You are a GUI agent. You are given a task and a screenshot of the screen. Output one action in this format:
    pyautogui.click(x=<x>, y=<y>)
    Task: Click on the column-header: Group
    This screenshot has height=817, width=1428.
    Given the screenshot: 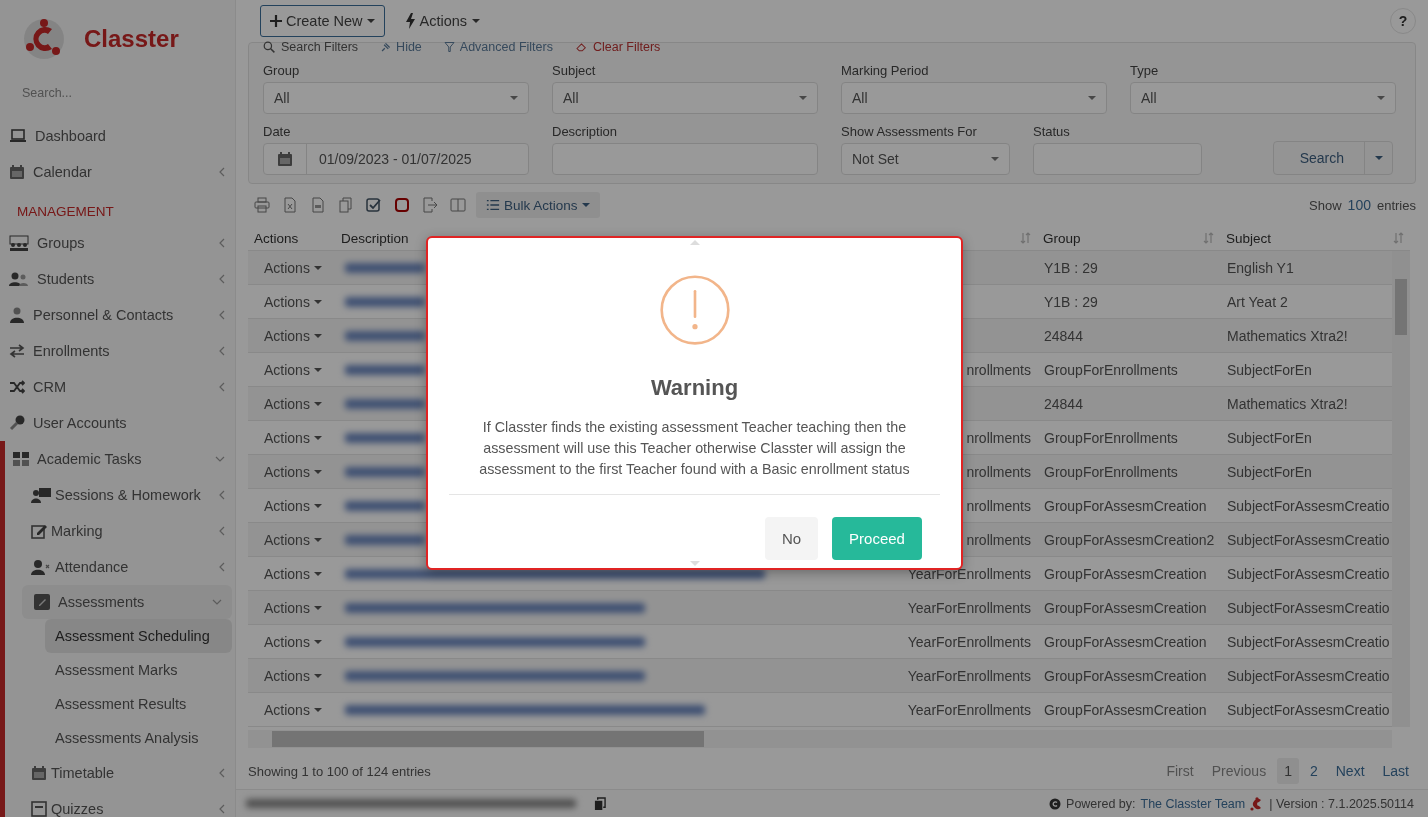 What is the action you would take?
    pyautogui.click(x=1123, y=238)
    